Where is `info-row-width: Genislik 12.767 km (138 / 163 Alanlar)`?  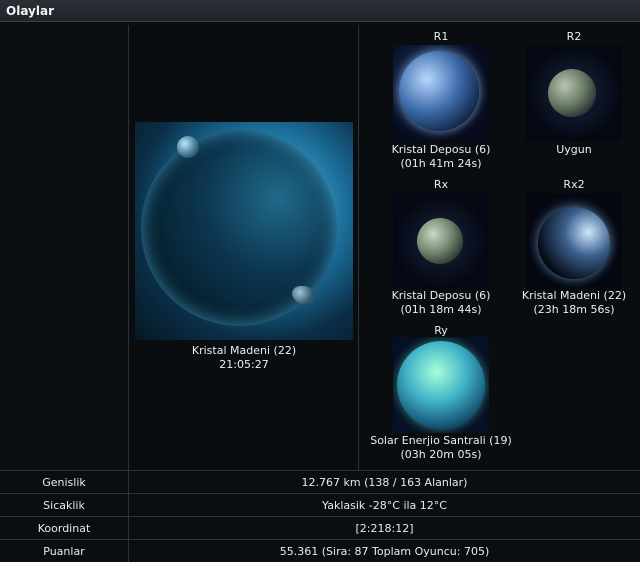
info-row-width: Genislik 12.767 km (138 / 163 Alanlar) is located at coordinates (320, 481).